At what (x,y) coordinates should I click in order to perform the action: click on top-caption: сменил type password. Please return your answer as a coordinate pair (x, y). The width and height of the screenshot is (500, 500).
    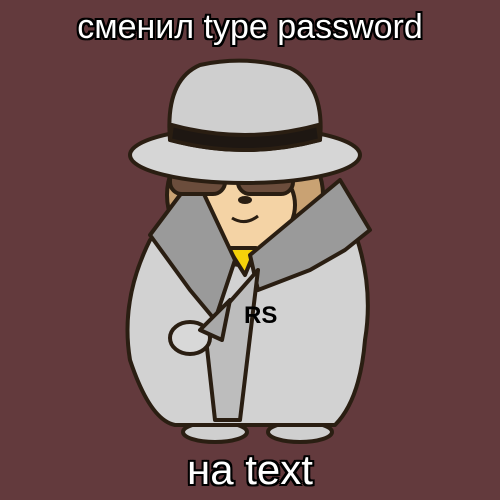
    Looking at the image, I should click on (250, 27).